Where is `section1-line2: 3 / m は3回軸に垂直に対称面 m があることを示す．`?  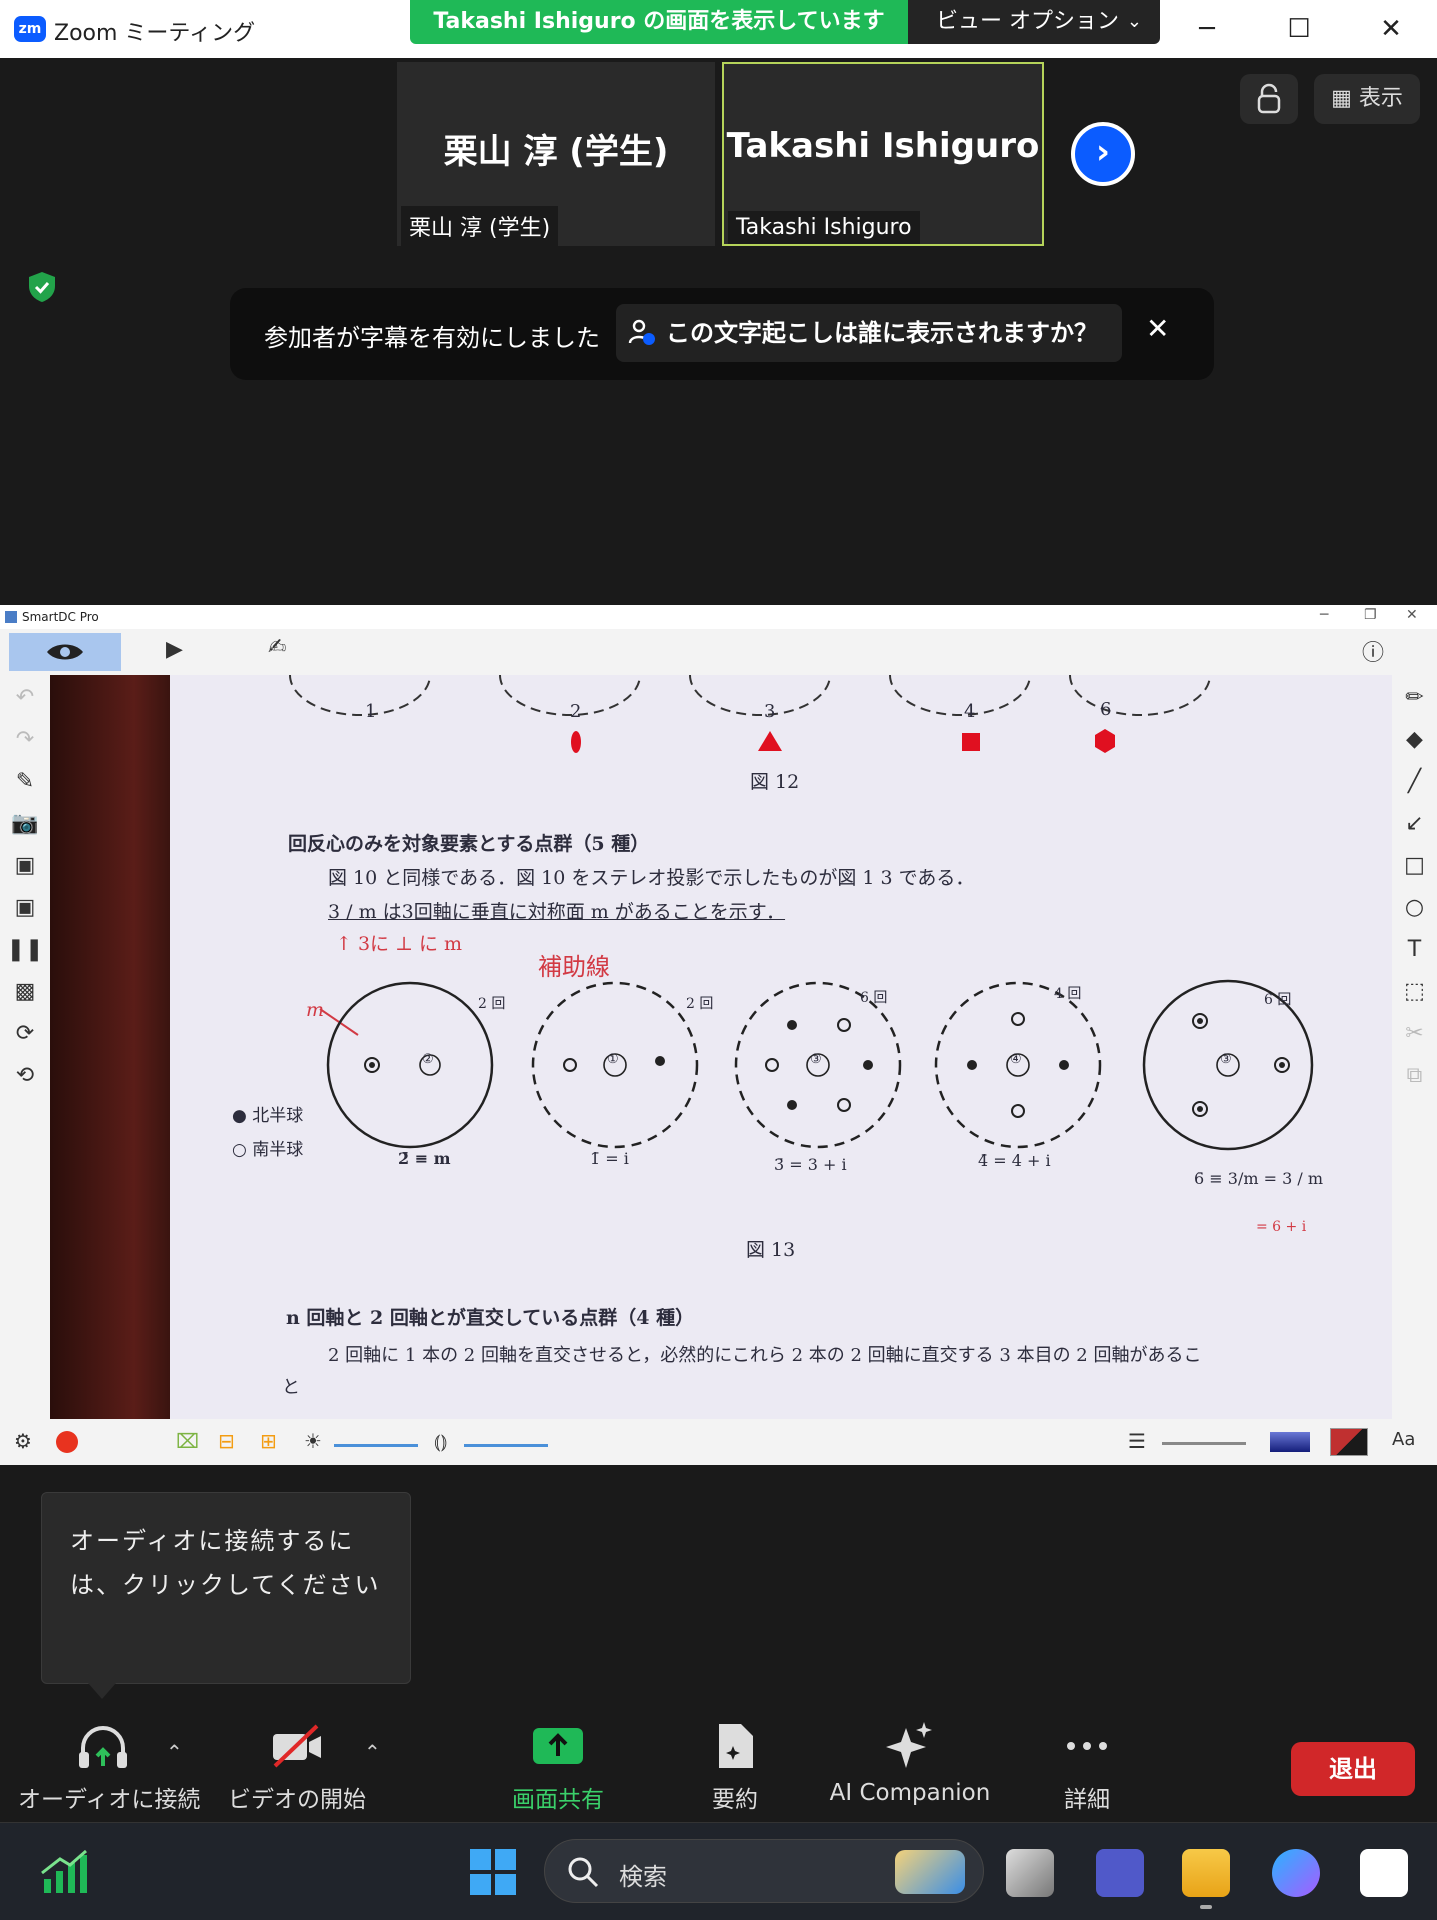
section1-line2: 3 / m は3回軸に垂直に対称面 m があることを示す． is located at coordinates (557, 912).